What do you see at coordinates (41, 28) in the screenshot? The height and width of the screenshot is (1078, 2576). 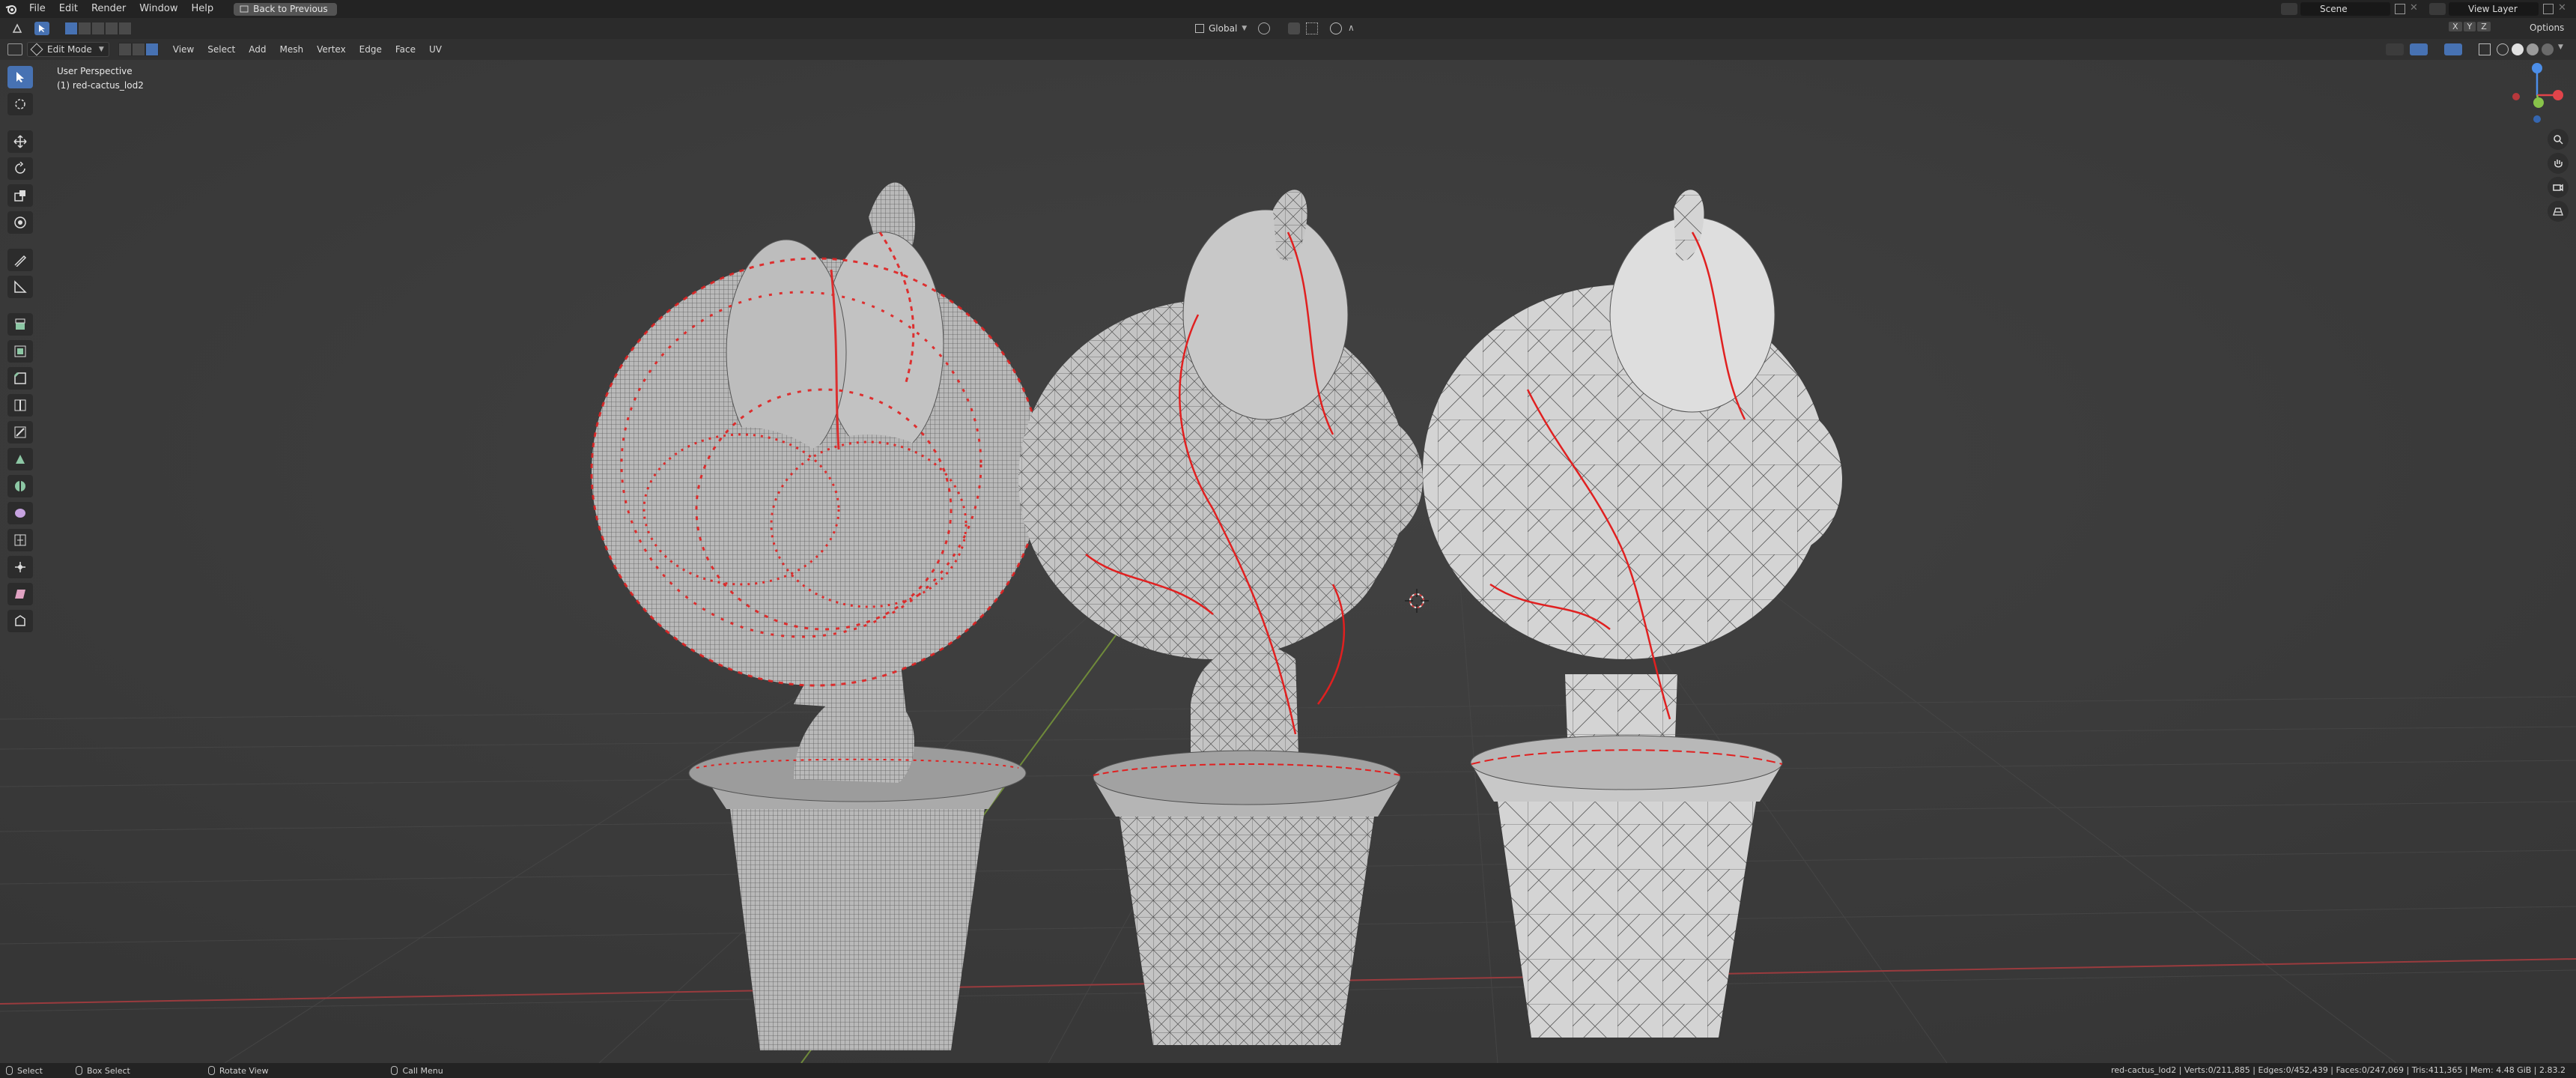 I see `active-tool-icon` at bounding box center [41, 28].